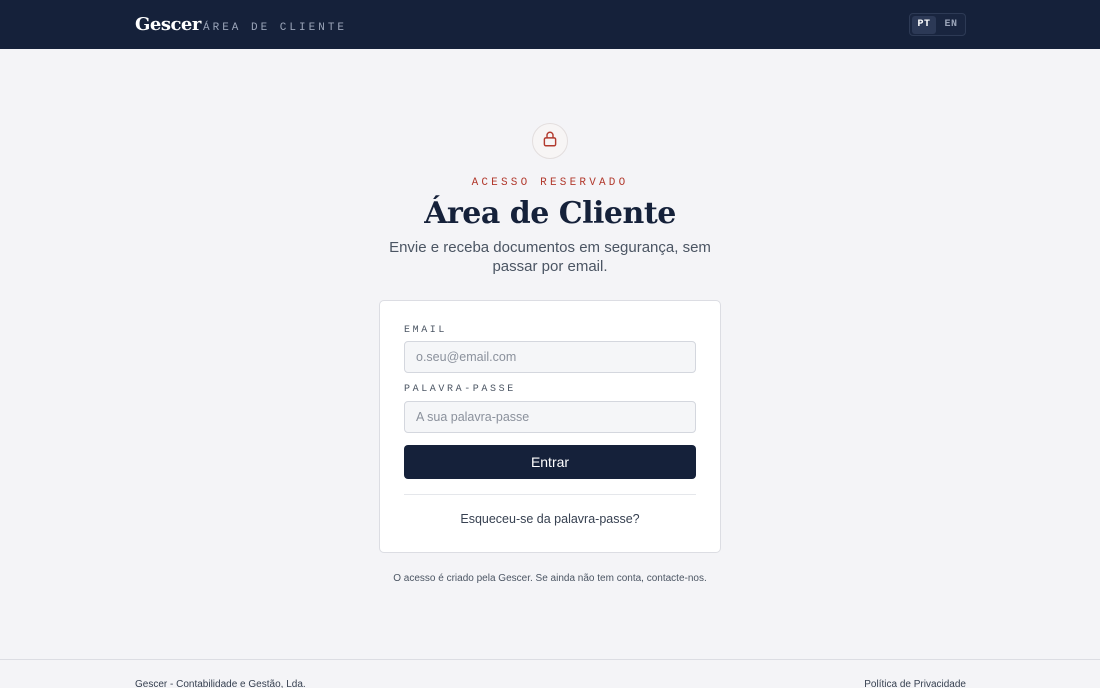 The height and width of the screenshot is (688, 1100). Describe the element at coordinates (550, 417) in the screenshot. I see `password-field` at that location.